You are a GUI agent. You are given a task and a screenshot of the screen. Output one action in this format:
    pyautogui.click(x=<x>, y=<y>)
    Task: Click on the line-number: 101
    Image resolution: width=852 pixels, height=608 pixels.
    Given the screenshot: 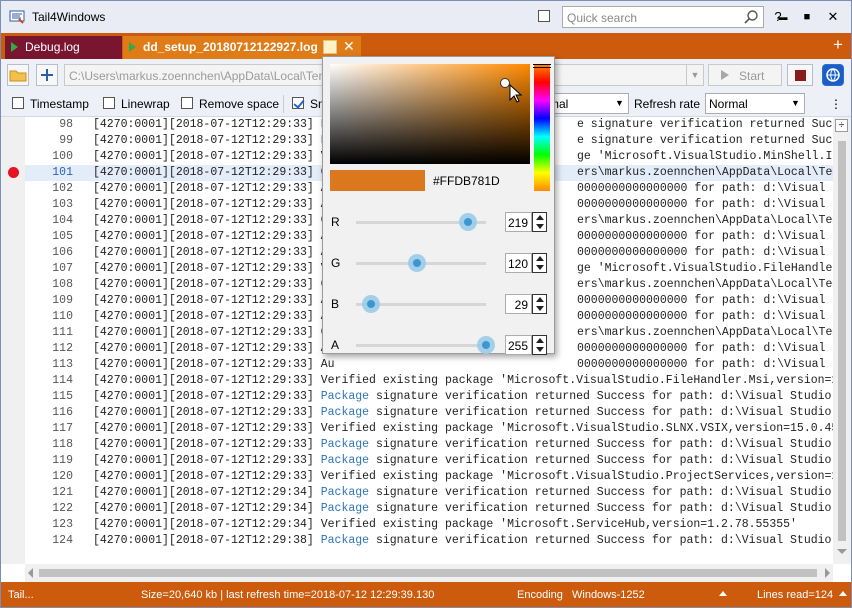 What is the action you would take?
    pyautogui.click(x=62, y=172)
    